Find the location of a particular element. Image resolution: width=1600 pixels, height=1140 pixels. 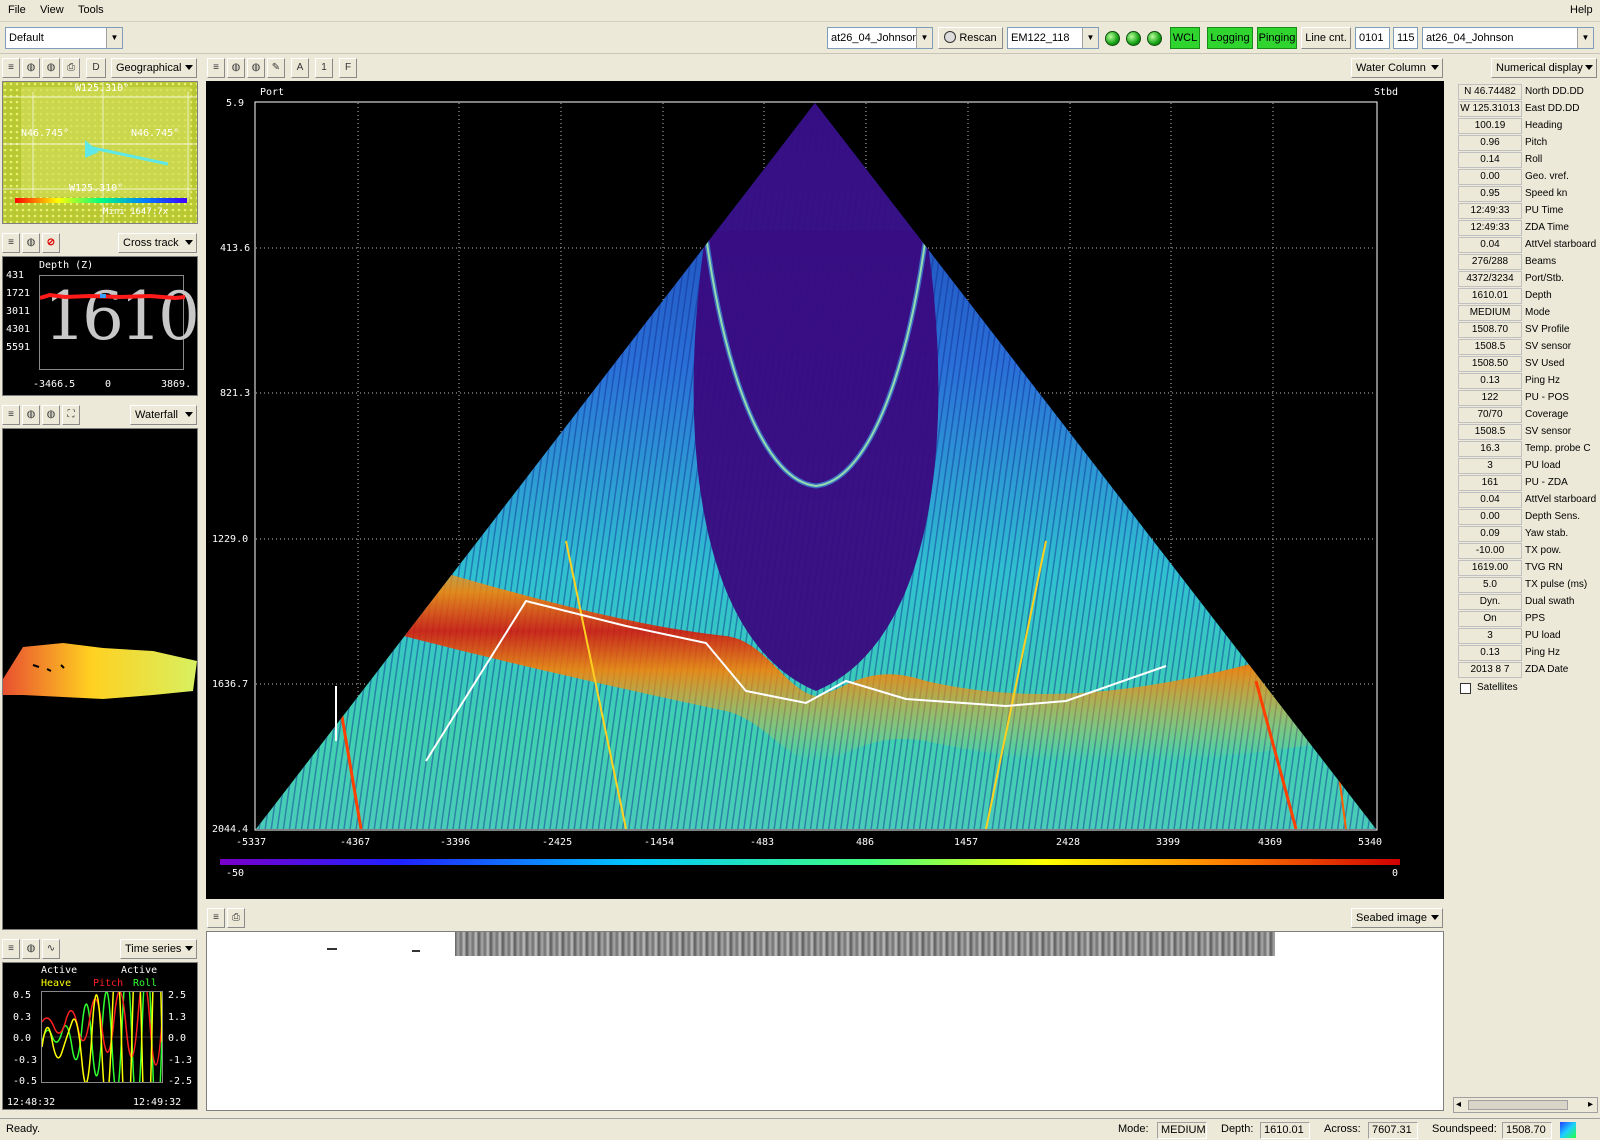

nd-label: PU - POS is located at coordinates (1547, 397).